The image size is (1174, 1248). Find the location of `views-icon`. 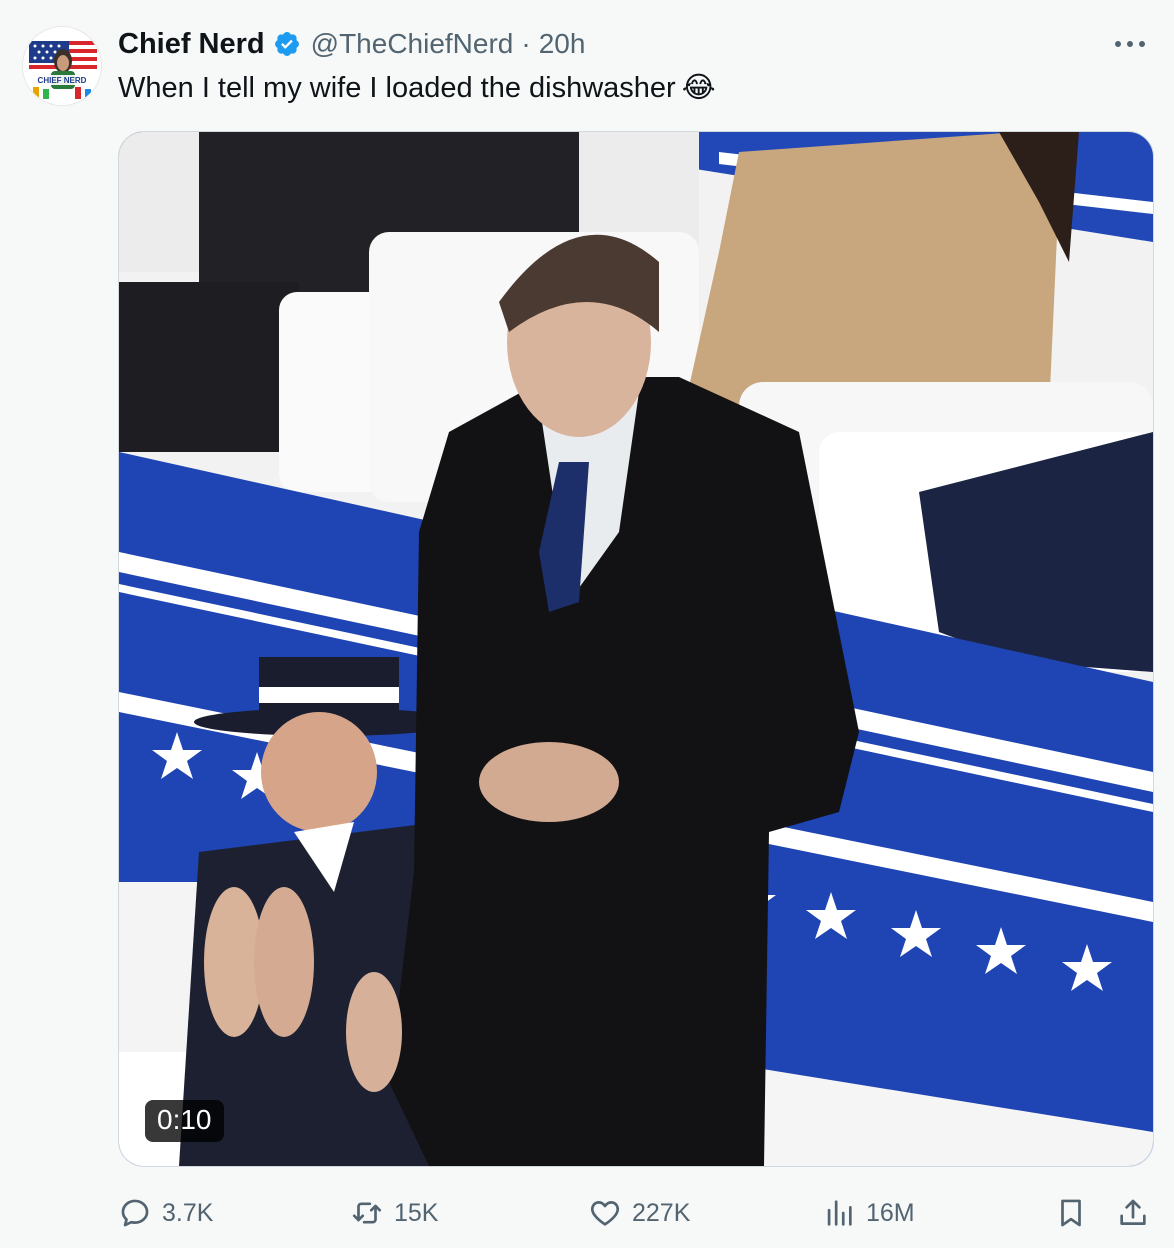

views-icon is located at coordinates (839, 1213).